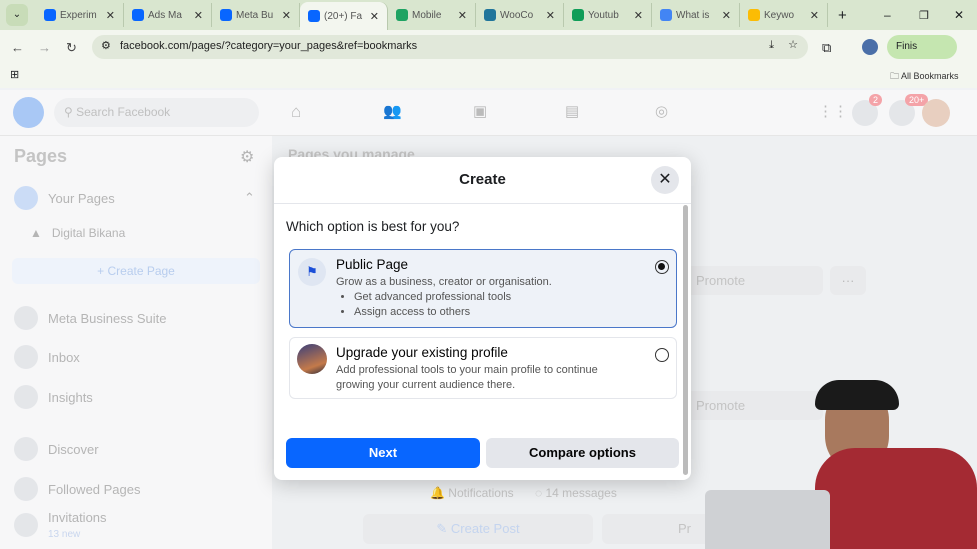  I want to click on browser-tab: Youtub ✕, so click(608, 15).